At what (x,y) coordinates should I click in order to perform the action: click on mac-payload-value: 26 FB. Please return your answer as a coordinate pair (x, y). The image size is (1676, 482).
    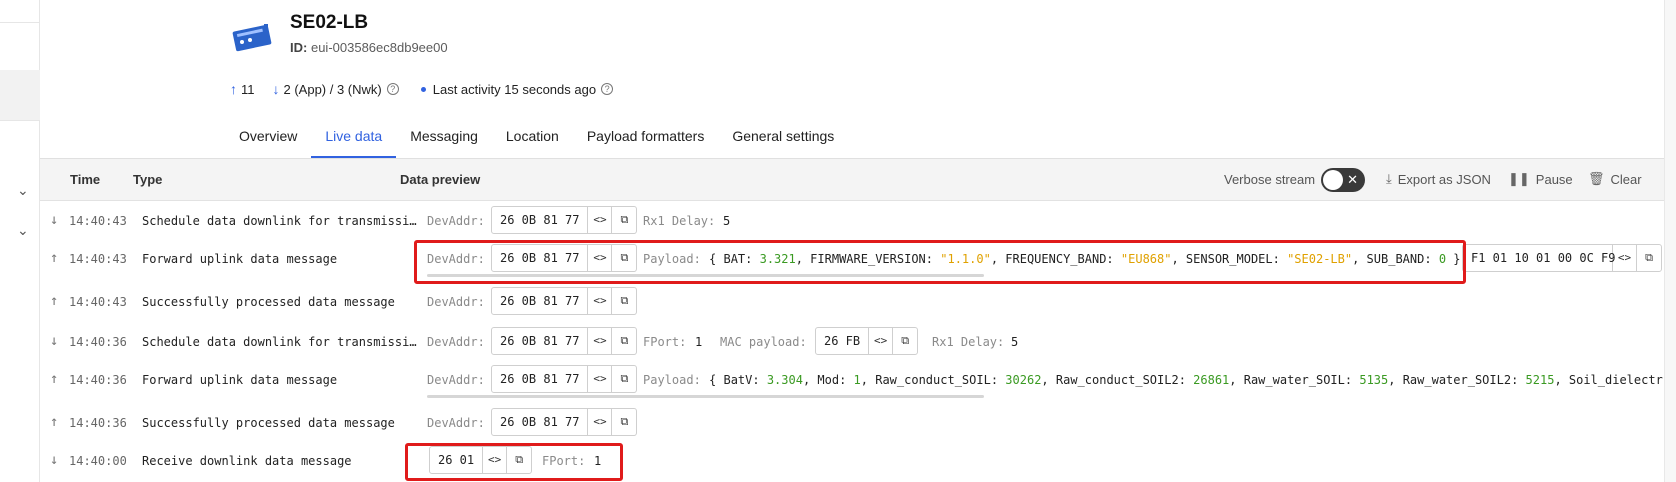
    Looking at the image, I should click on (843, 341).